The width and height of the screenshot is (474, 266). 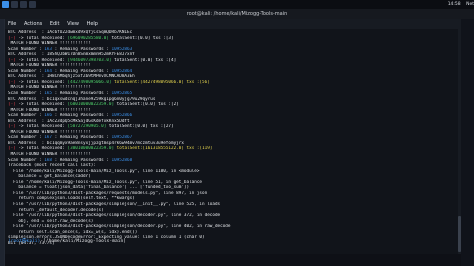 What do you see at coordinates (56, 210) in the screenshot?
I see `terminal-text: return _default_decoder.decode(s)` at bounding box center [56, 210].